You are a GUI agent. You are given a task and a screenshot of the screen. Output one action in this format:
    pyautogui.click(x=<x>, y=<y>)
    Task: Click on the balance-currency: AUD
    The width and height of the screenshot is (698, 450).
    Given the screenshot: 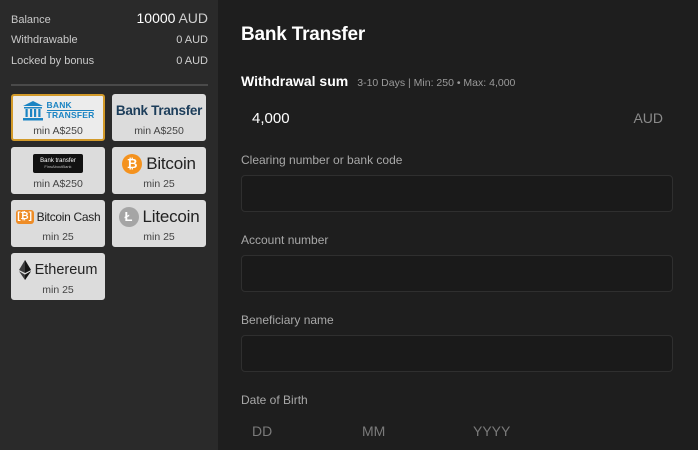 What is the action you would take?
    pyautogui.click(x=193, y=18)
    